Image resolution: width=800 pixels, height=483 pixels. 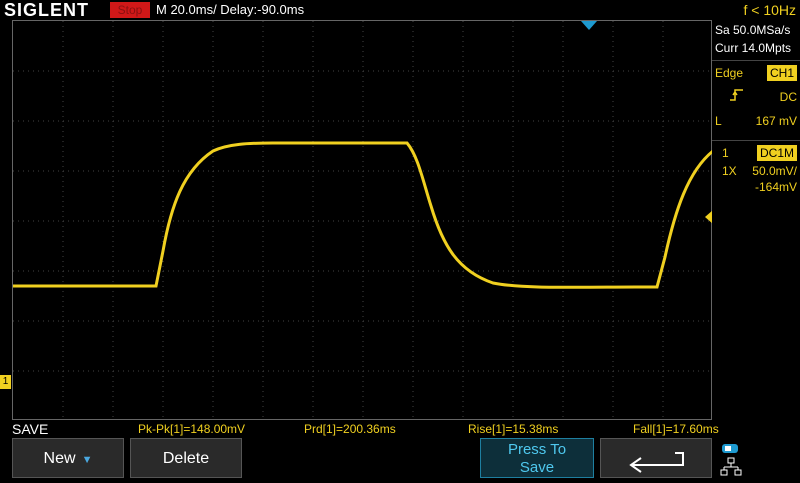 I want to click on new-button: New ▼, so click(x=68, y=458).